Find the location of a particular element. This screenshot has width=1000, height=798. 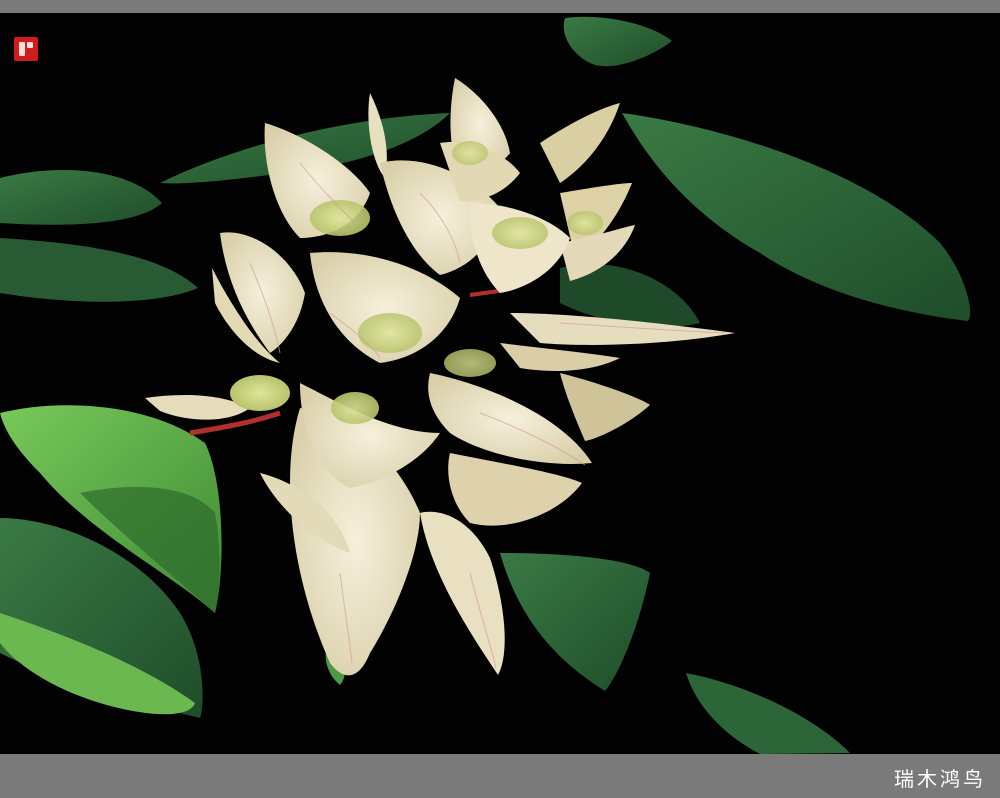

frame-top-border is located at coordinates (500, 6).